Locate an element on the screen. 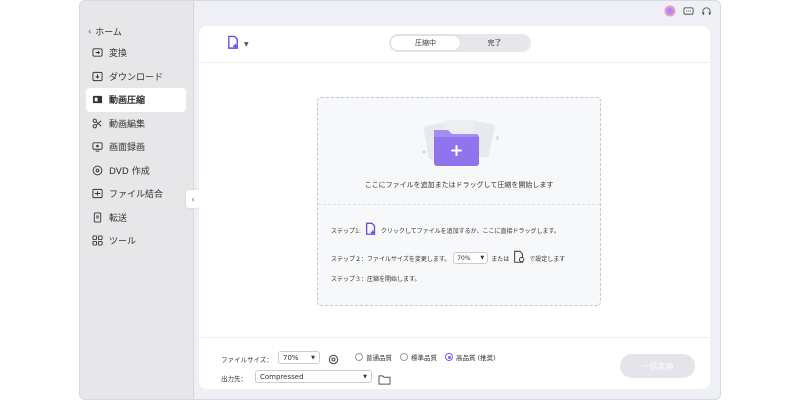 The width and height of the screenshot is (800, 400). step-3: ステップ３：圧縮を開始します。 is located at coordinates (375, 278).